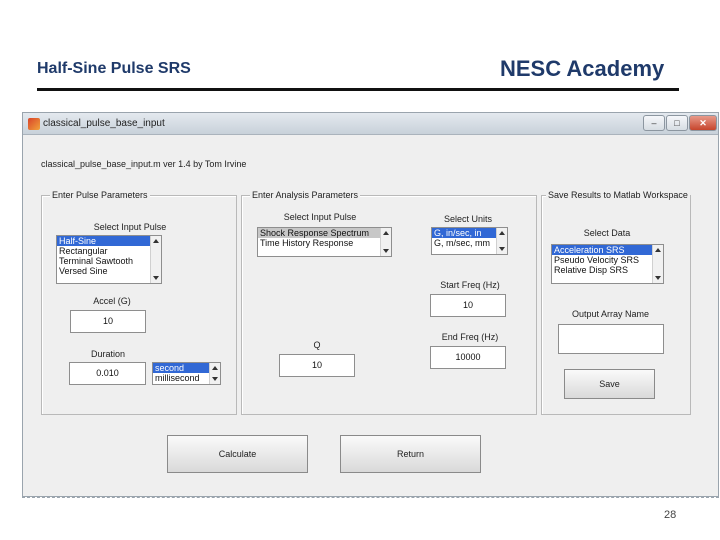  What do you see at coordinates (130, 227) in the screenshot?
I see `pulse-select-label: Select Input Pulse` at bounding box center [130, 227].